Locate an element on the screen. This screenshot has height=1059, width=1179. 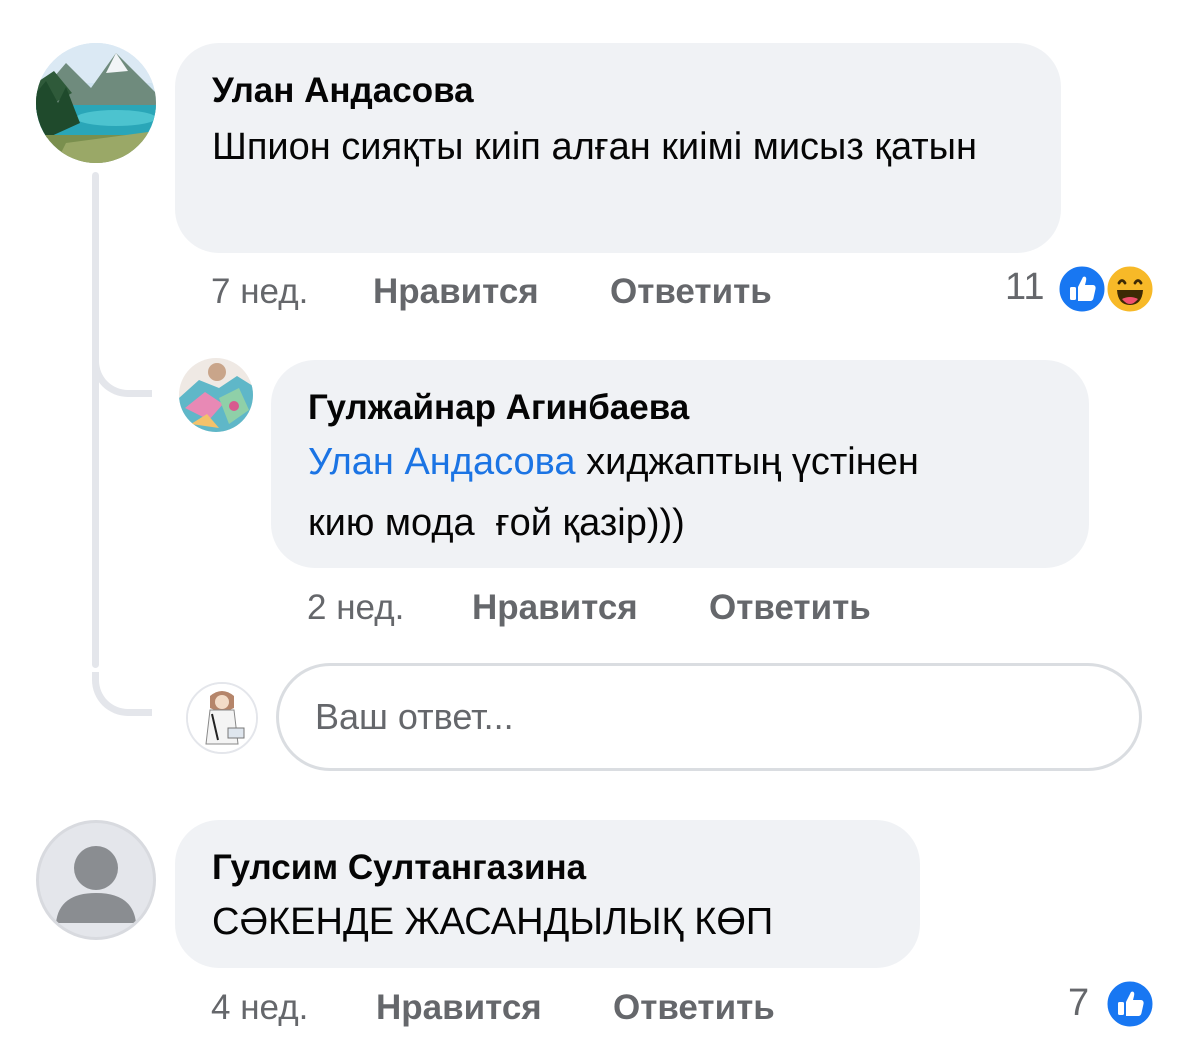
reply-input is located at coordinates (695, 717).